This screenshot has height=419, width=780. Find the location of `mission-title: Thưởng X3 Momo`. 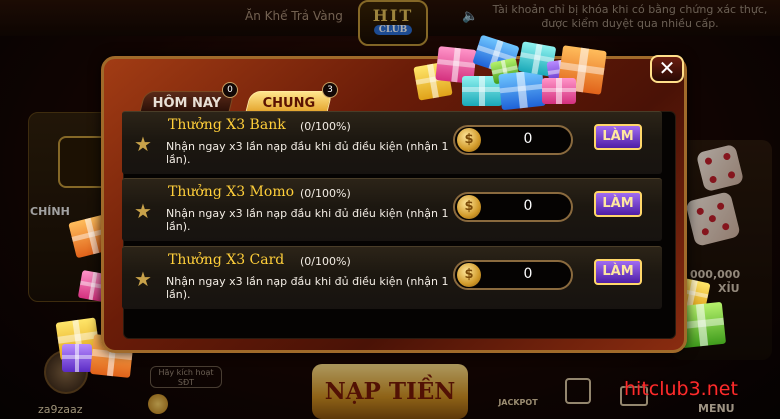

mission-title: Thưởng X3 Momo is located at coordinates (231, 192).